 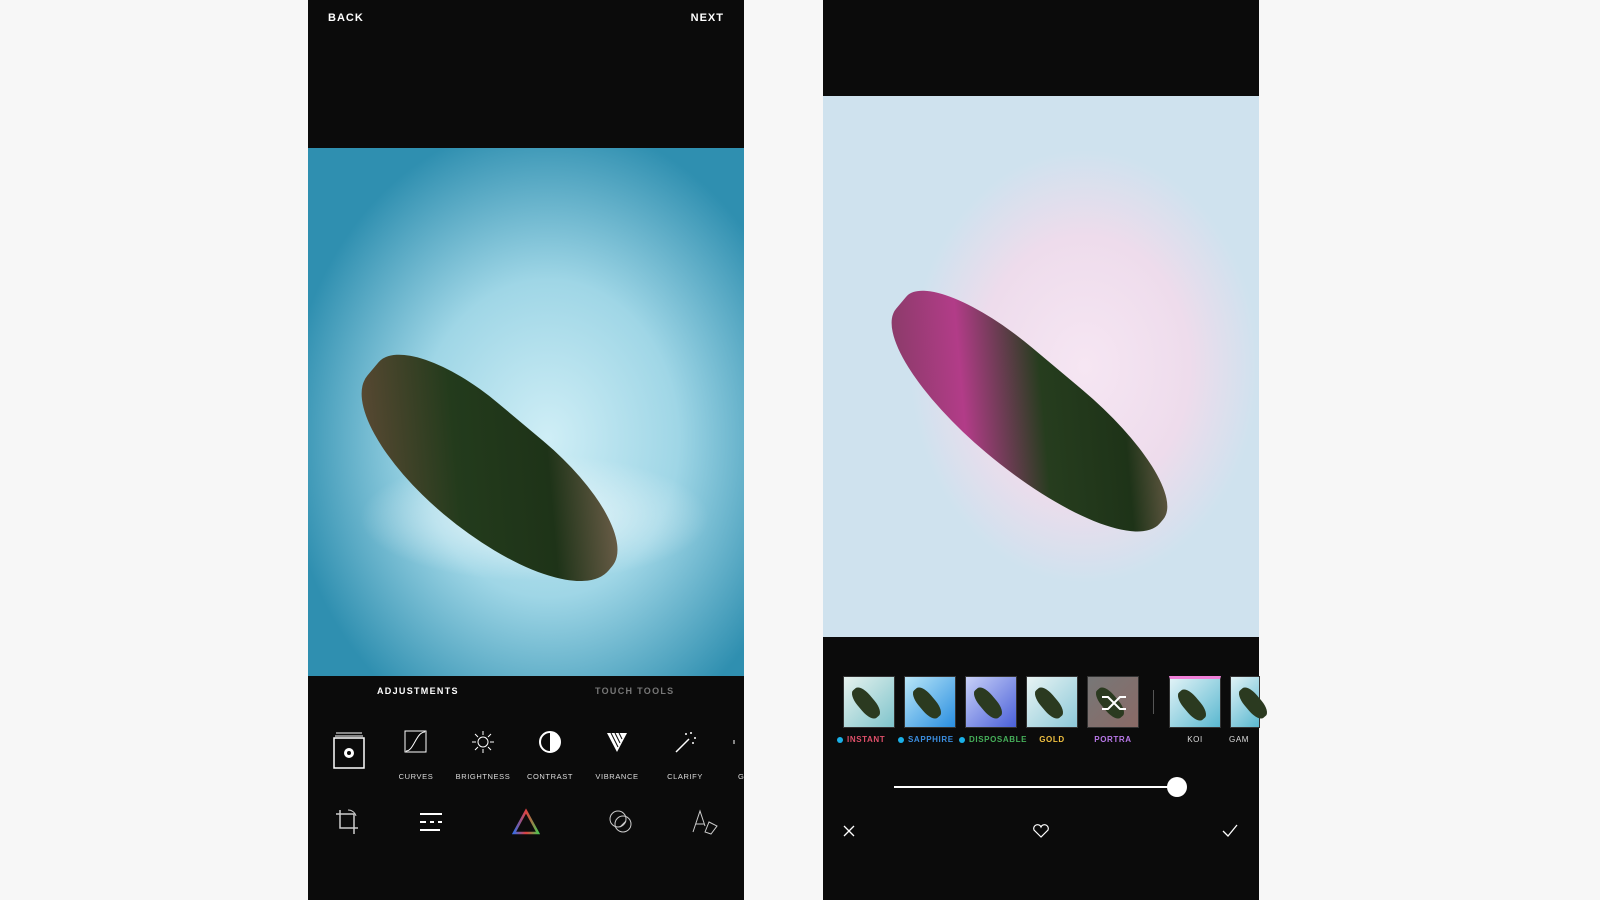 What do you see at coordinates (1195, 702) in the screenshot?
I see `filter-thumb-koi` at bounding box center [1195, 702].